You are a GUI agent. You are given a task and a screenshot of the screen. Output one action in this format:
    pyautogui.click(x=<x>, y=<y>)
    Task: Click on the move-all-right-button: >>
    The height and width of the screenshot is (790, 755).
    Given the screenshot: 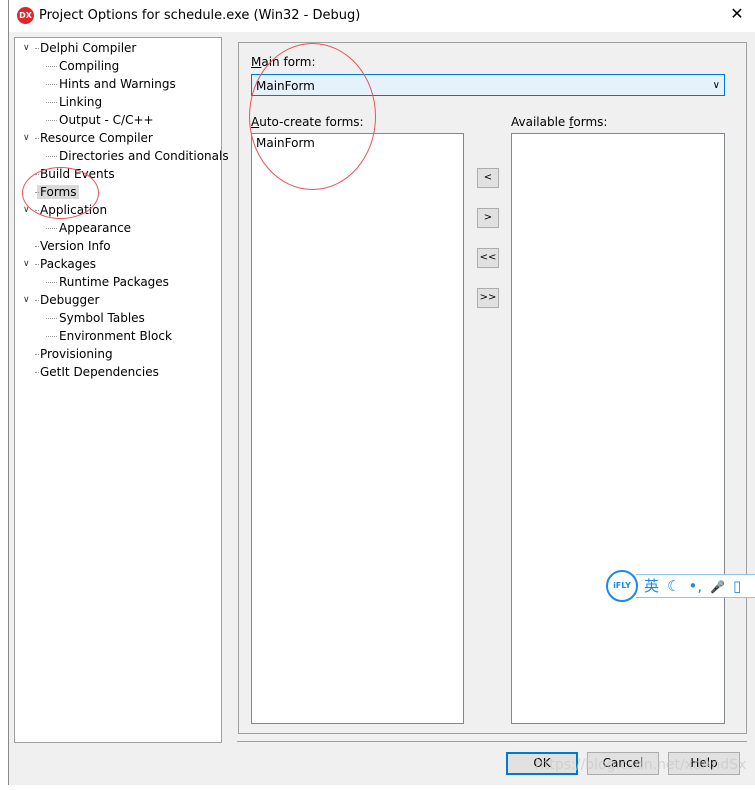 What is the action you would take?
    pyautogui.click(x=488, y=298)
    